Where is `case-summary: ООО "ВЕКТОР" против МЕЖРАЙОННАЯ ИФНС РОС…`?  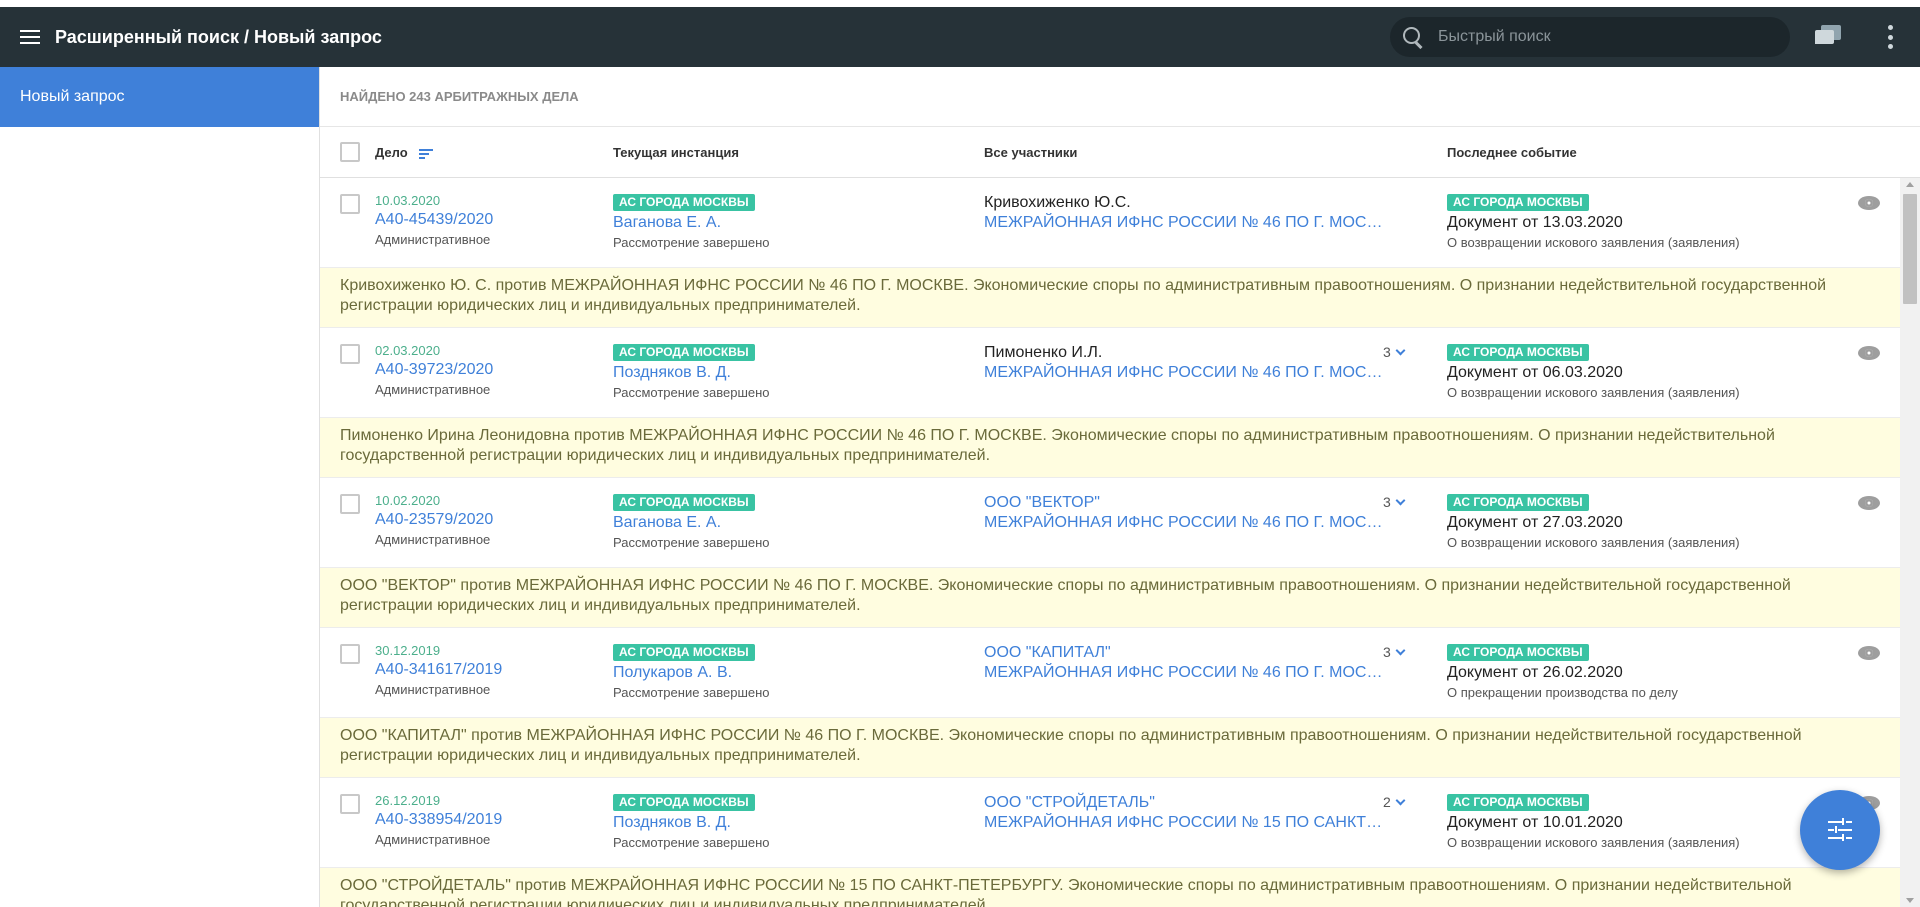 case-summary: ООО "ВЕКТОР" против МЕЖРАЙОННАЯ ИФНС РОС… is located at coordinates (1110, 598).